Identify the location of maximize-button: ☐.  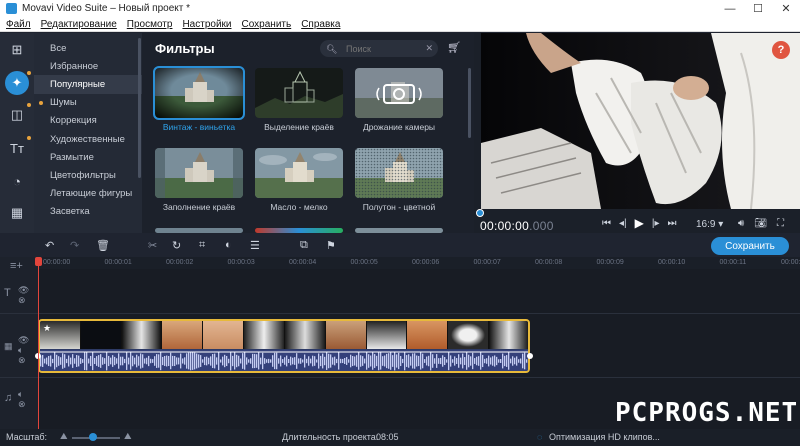
(758, 8).